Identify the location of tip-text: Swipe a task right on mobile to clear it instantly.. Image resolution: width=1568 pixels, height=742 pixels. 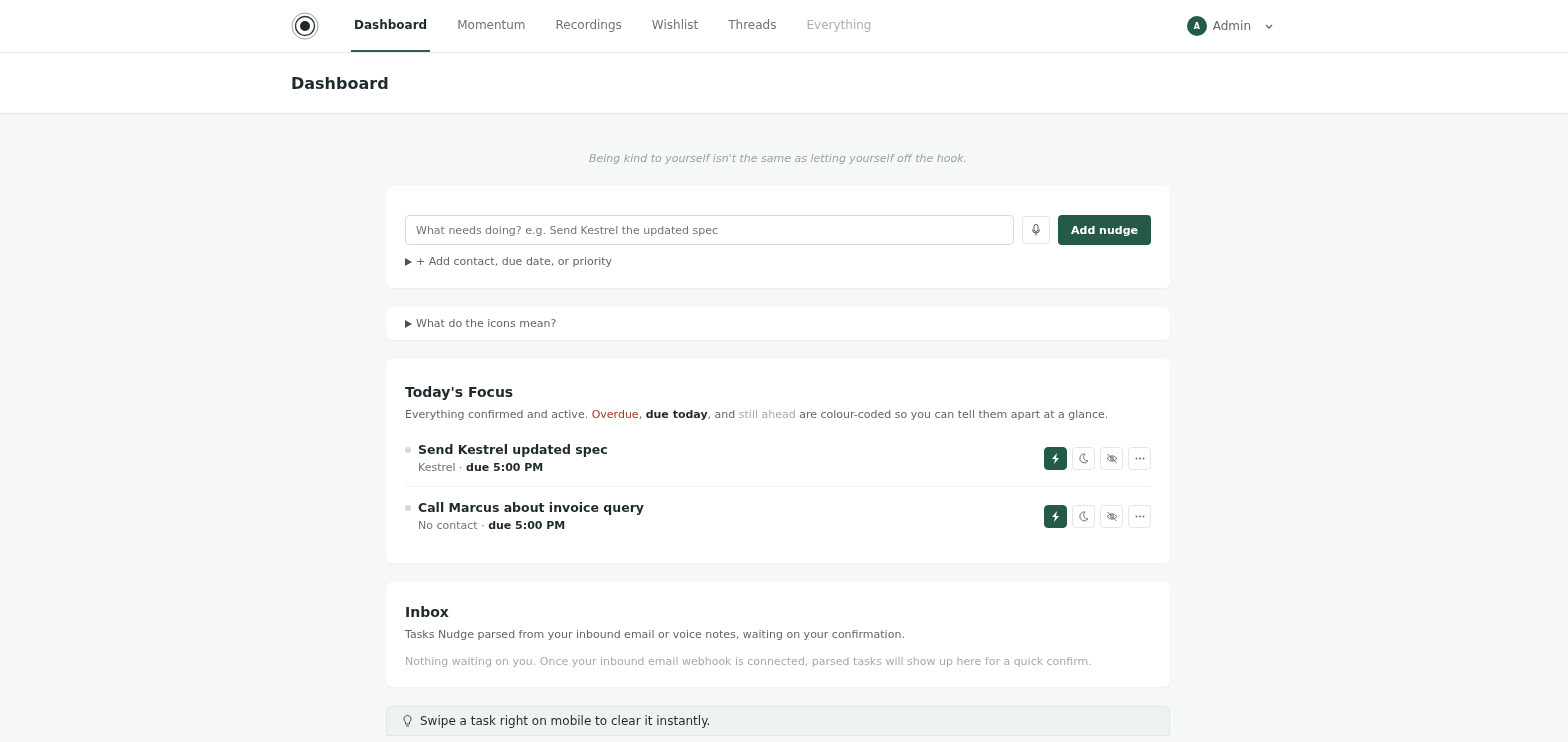
(565, 721).